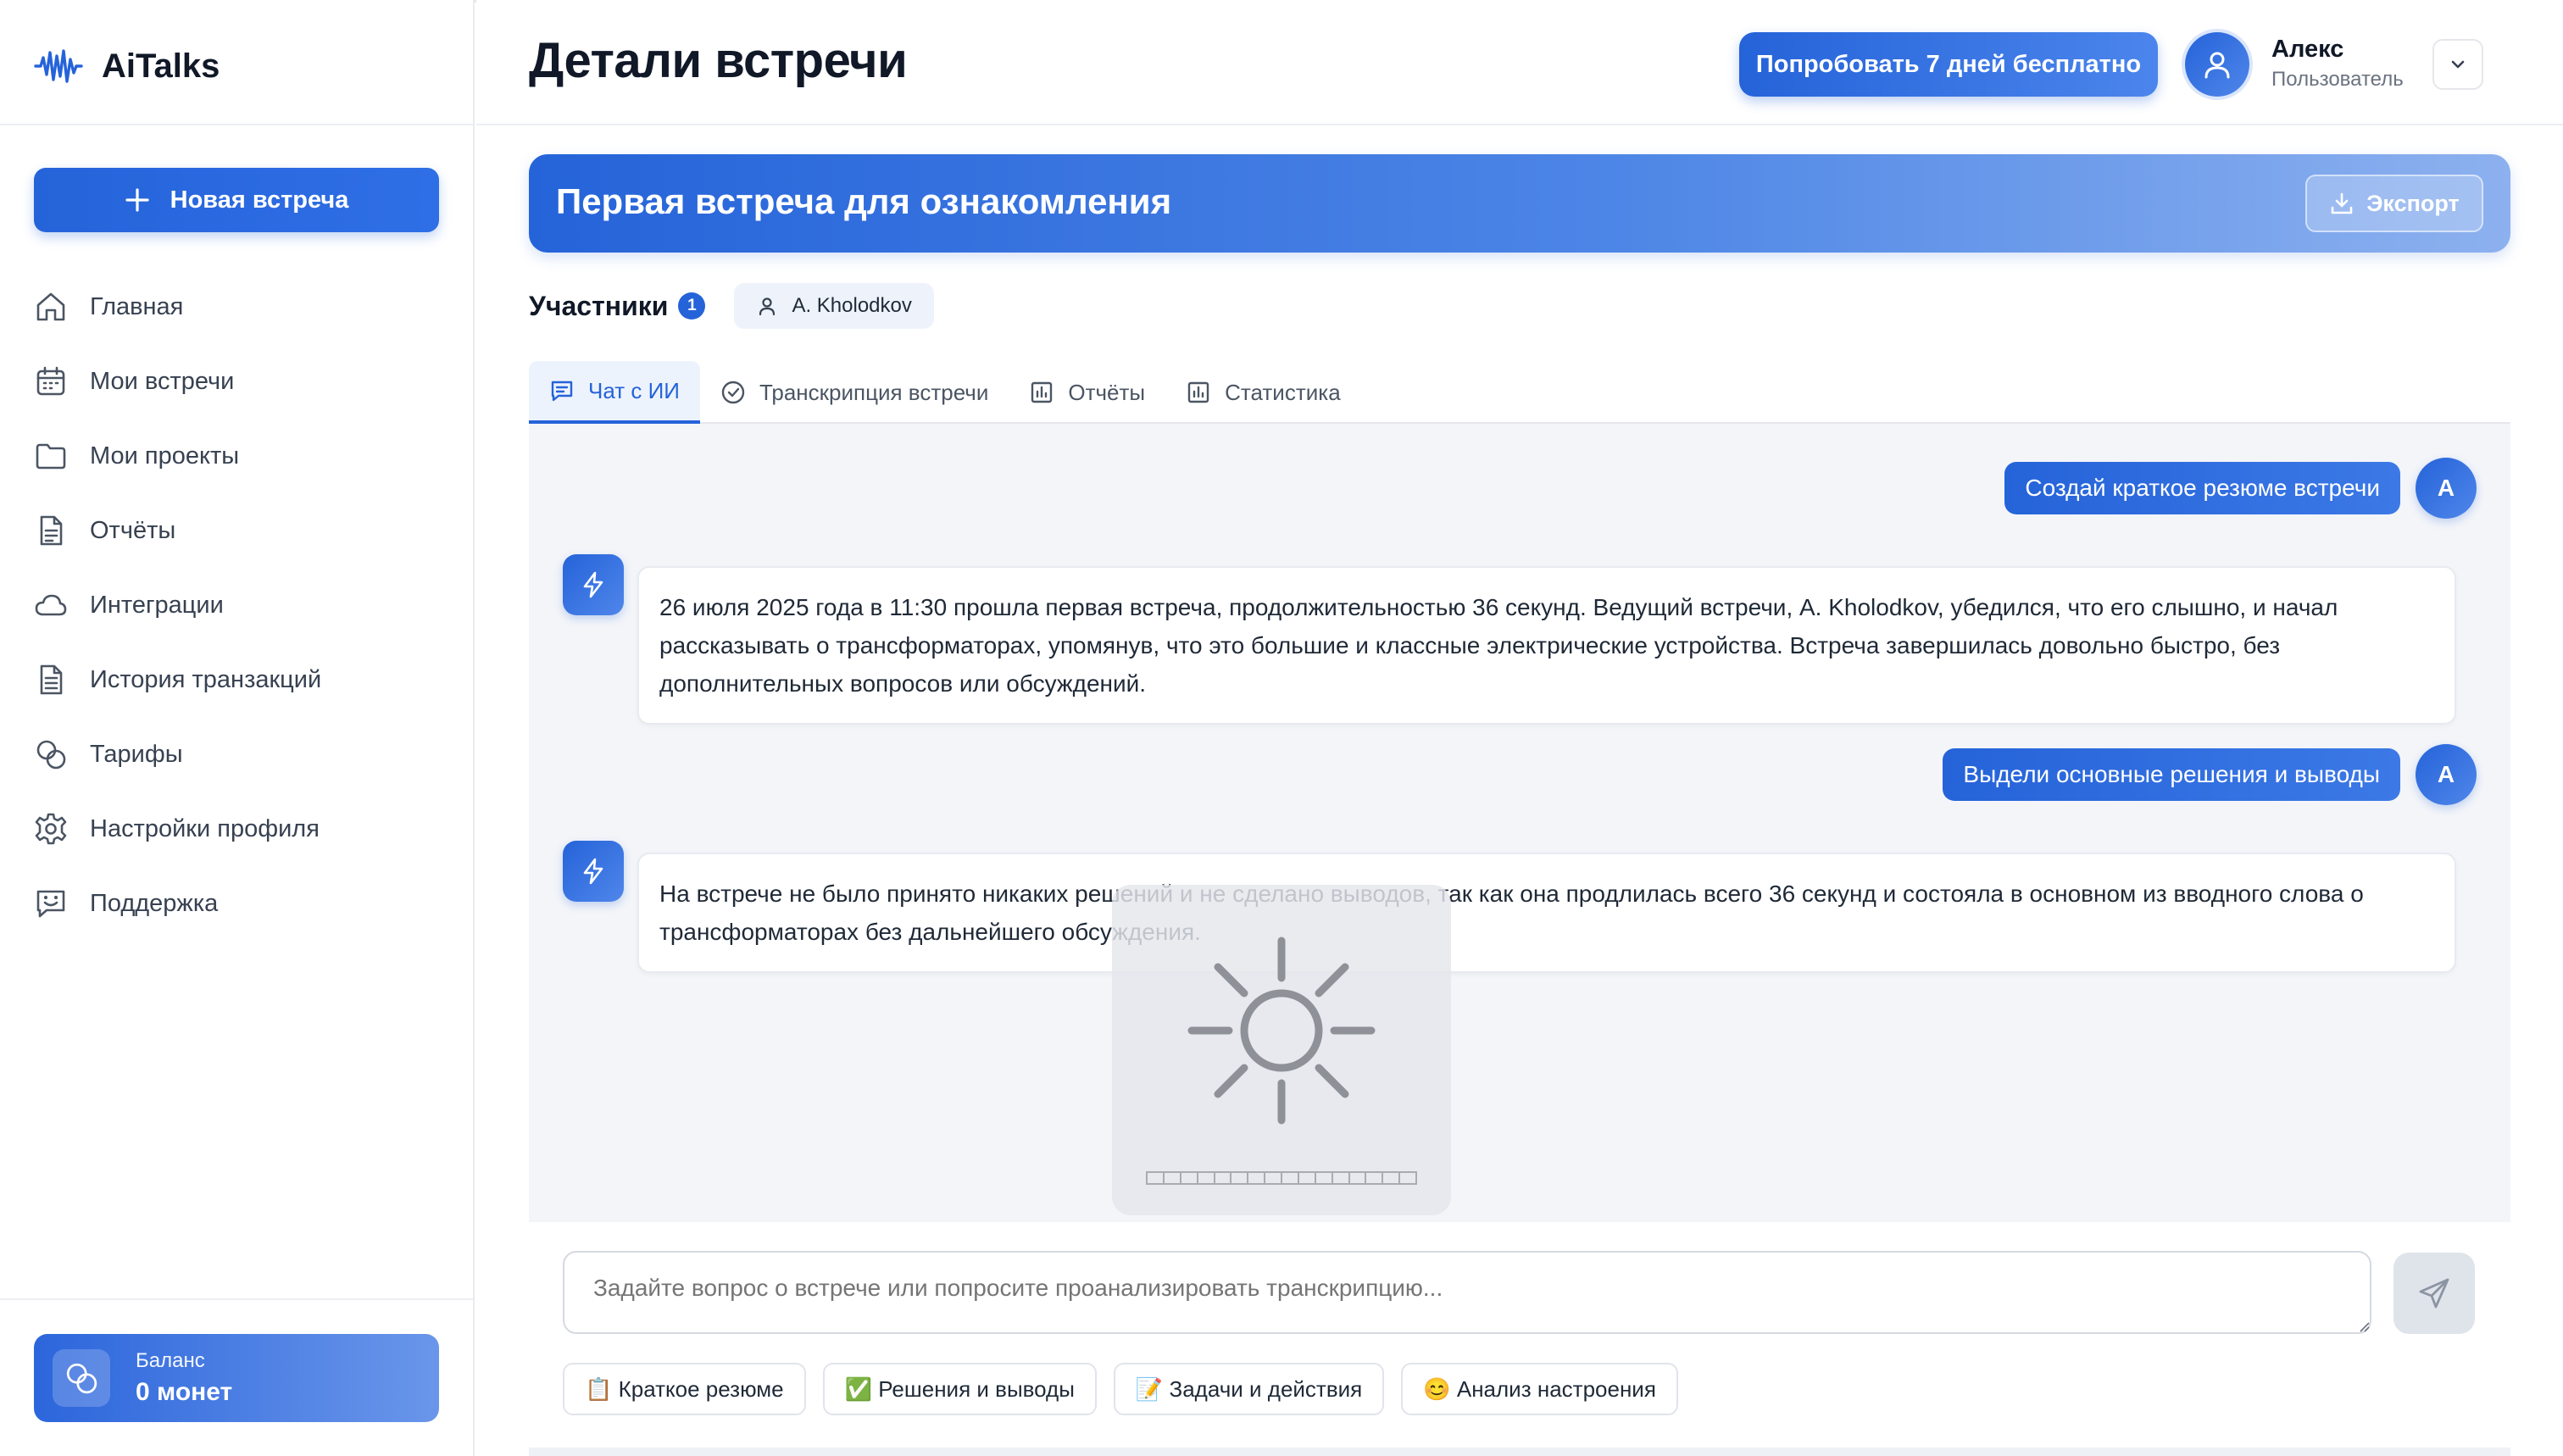  What do you see at coordinates (51, 680) in the screenshot?
I see `receipt-icon` at bounding box center [51, 680].